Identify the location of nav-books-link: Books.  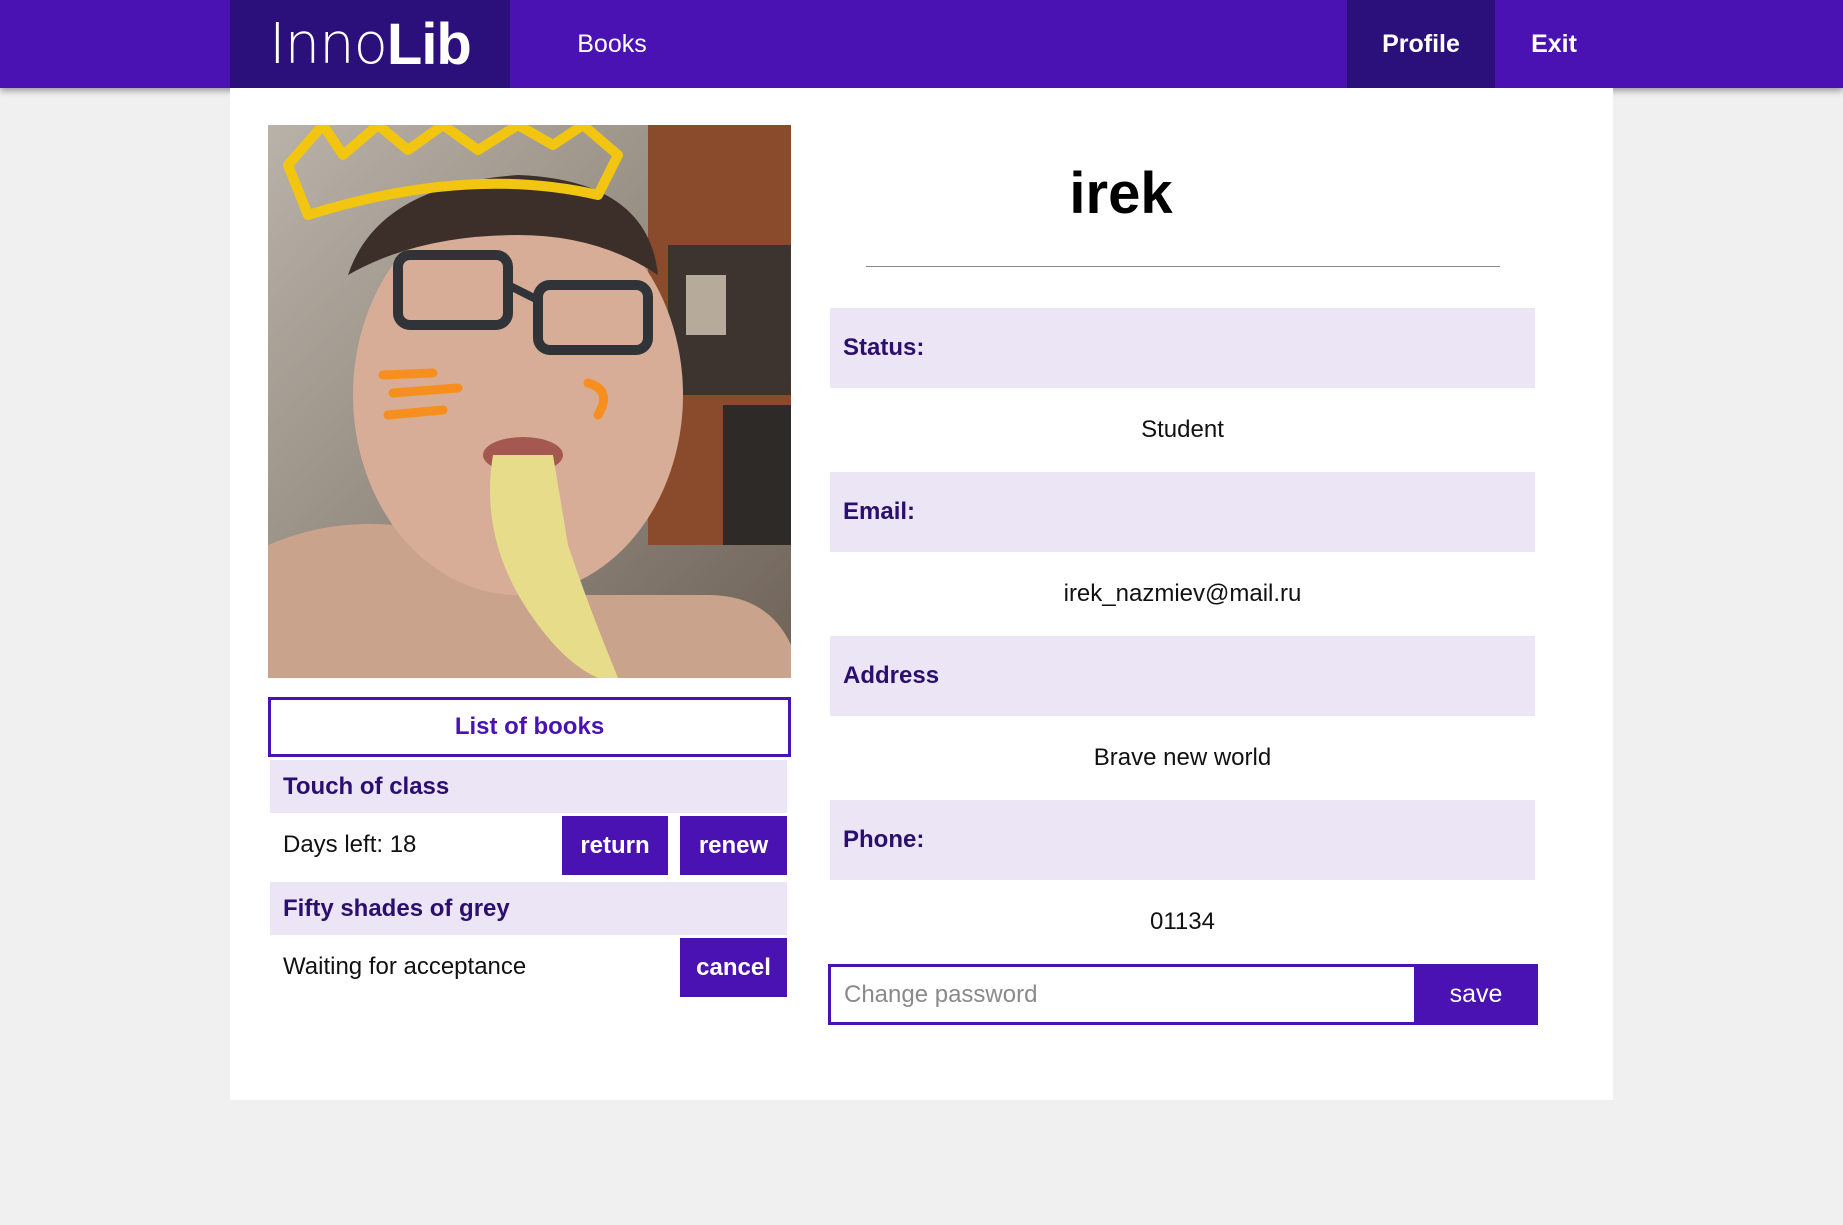
(612, 44).